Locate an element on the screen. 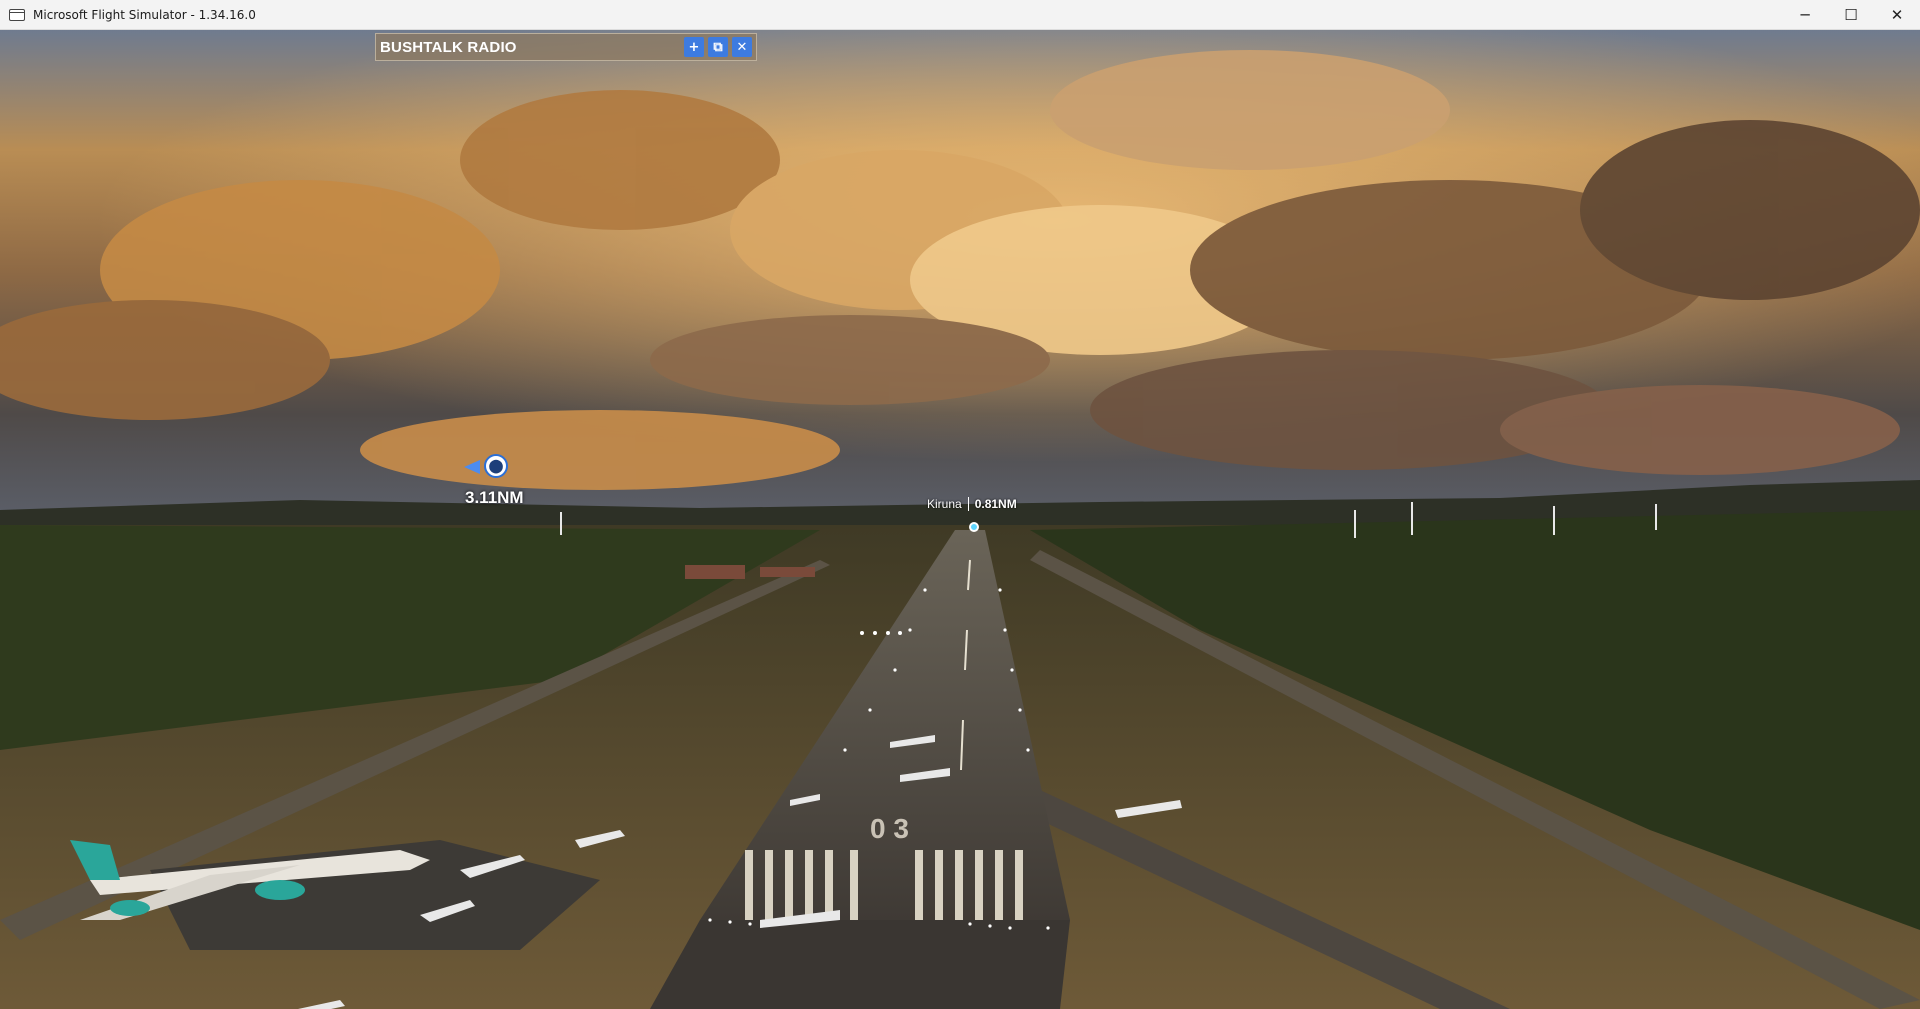 The width and height of the screenshot is (1920, 1009). waypoint-marker: ⬤ is located at coordinates (483, 469).